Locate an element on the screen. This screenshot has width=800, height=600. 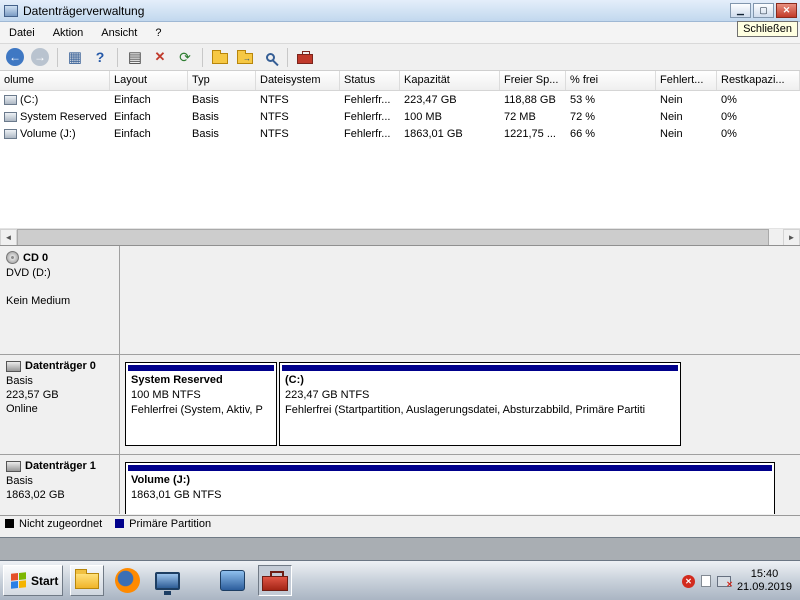
cell-fehlertoleranz: Nein is located at coordinates (671, 133).